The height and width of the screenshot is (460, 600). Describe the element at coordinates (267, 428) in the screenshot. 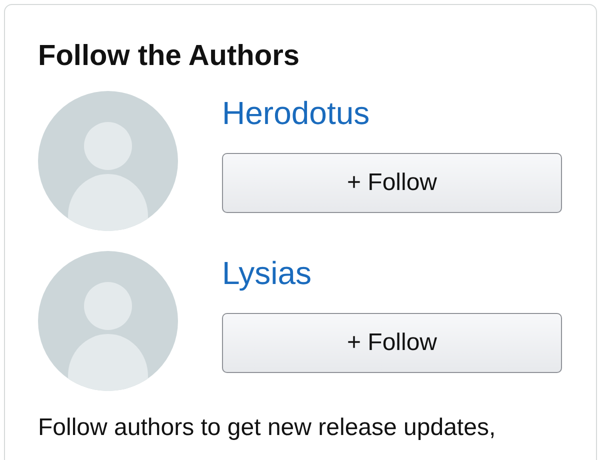

I see `info-text: Follow authors to get new release updates,` at that location.